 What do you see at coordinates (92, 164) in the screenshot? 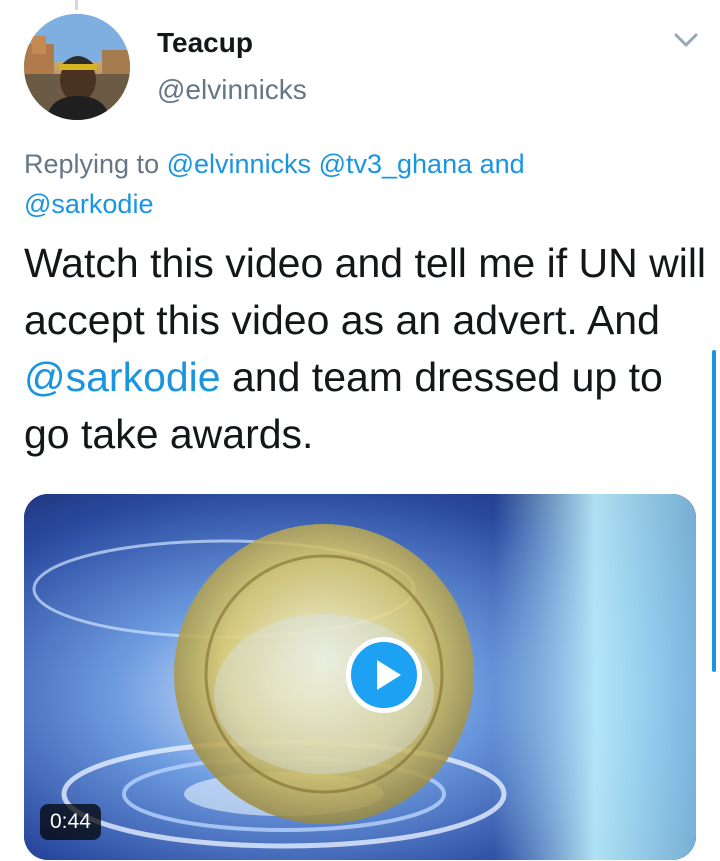
I see `replying-to-label: Replying to` at bounding box center [92, 164].